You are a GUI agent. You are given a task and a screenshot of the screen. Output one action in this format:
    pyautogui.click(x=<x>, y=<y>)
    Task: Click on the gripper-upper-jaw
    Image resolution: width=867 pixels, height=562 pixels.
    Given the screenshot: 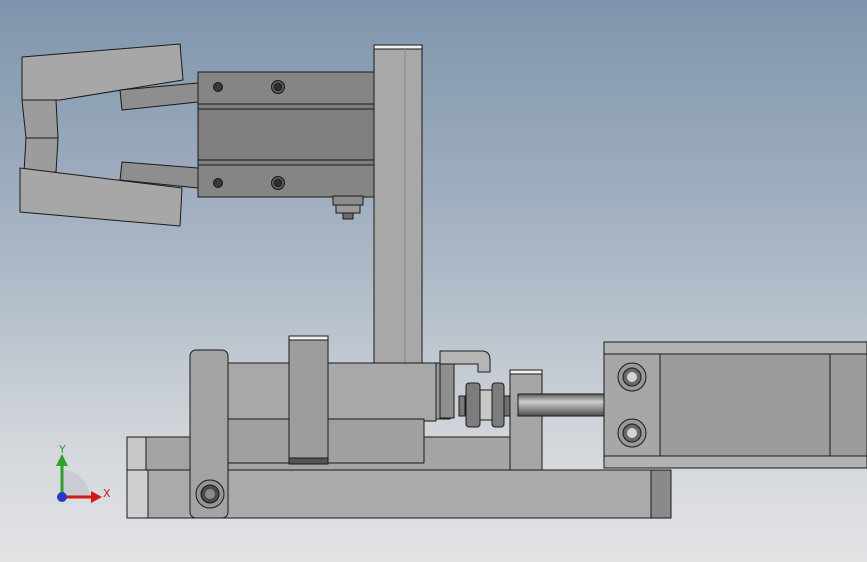 What is the action you would take?
    pyautogui.click(x=110, y=91)
    